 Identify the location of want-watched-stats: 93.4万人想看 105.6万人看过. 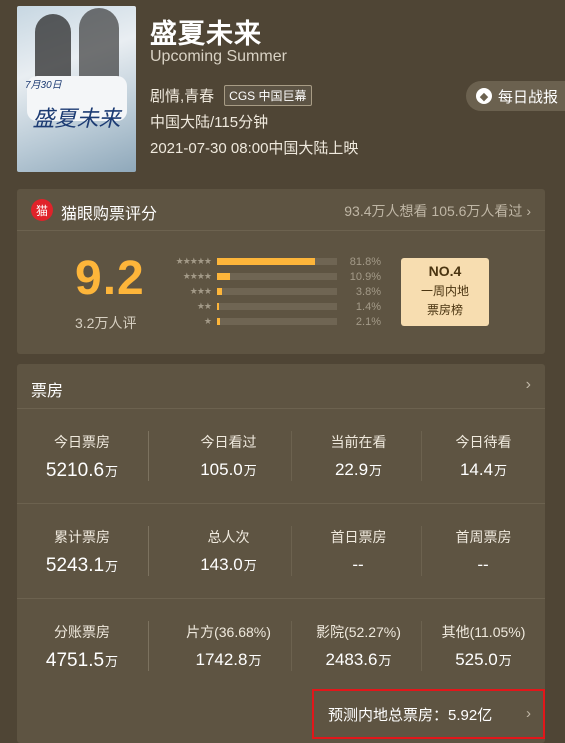
(433, 211).